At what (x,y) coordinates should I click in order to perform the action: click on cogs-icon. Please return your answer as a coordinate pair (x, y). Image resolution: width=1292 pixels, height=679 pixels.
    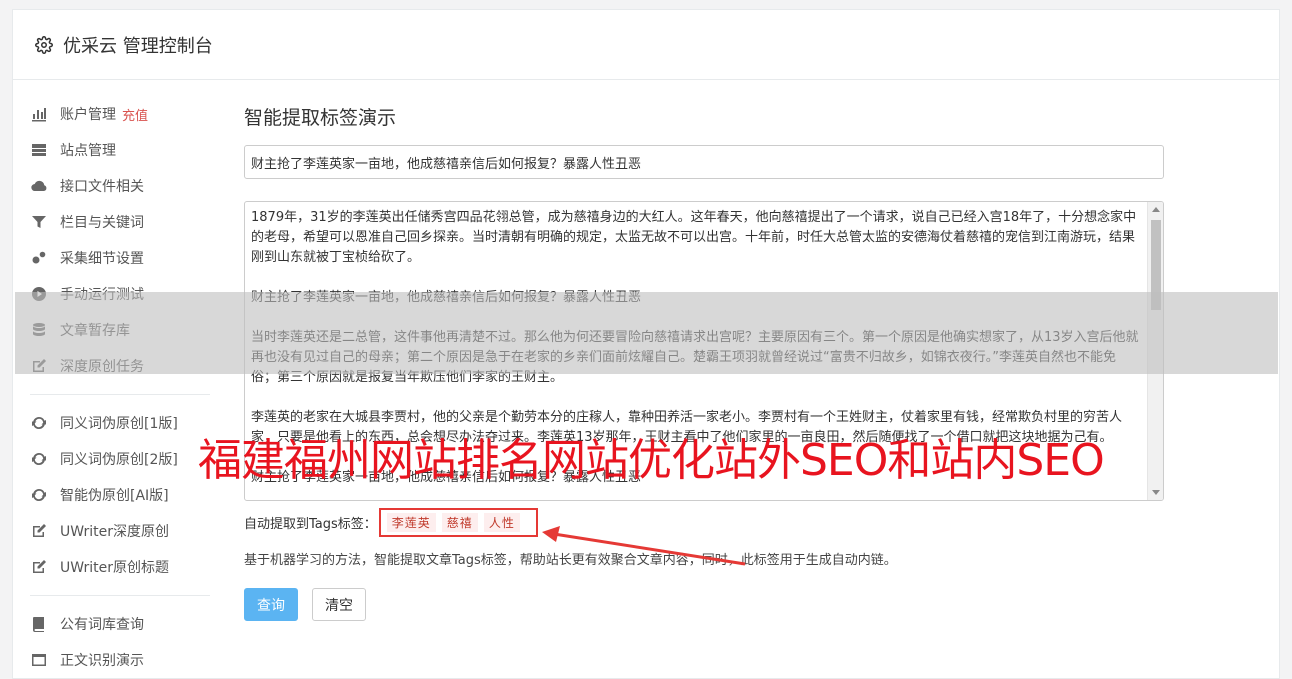
    Looking at the image, I should click on (39, 258).